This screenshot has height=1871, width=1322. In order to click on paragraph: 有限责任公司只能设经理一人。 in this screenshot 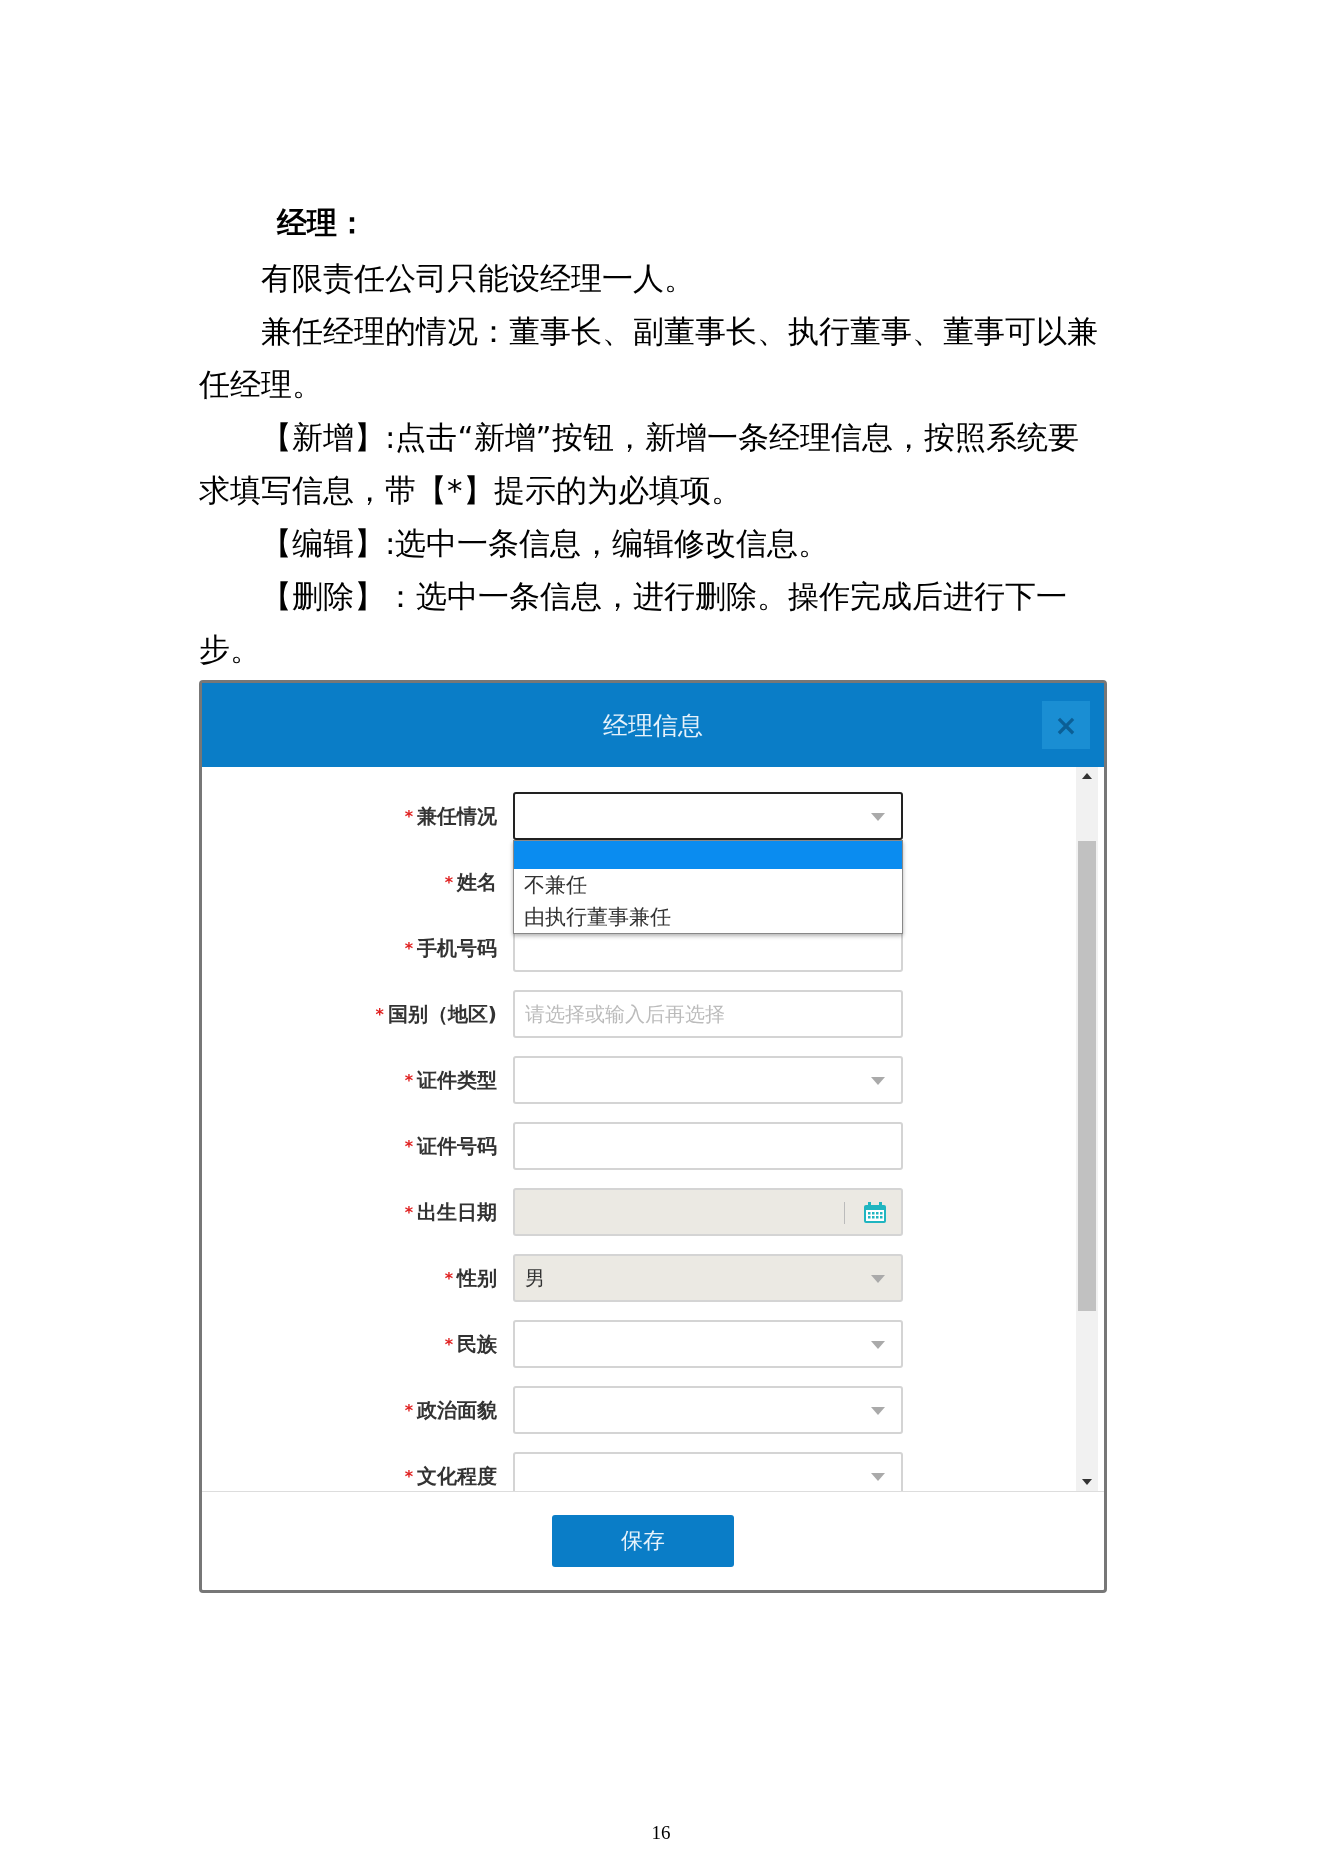, I will do `click(478, 278)`.